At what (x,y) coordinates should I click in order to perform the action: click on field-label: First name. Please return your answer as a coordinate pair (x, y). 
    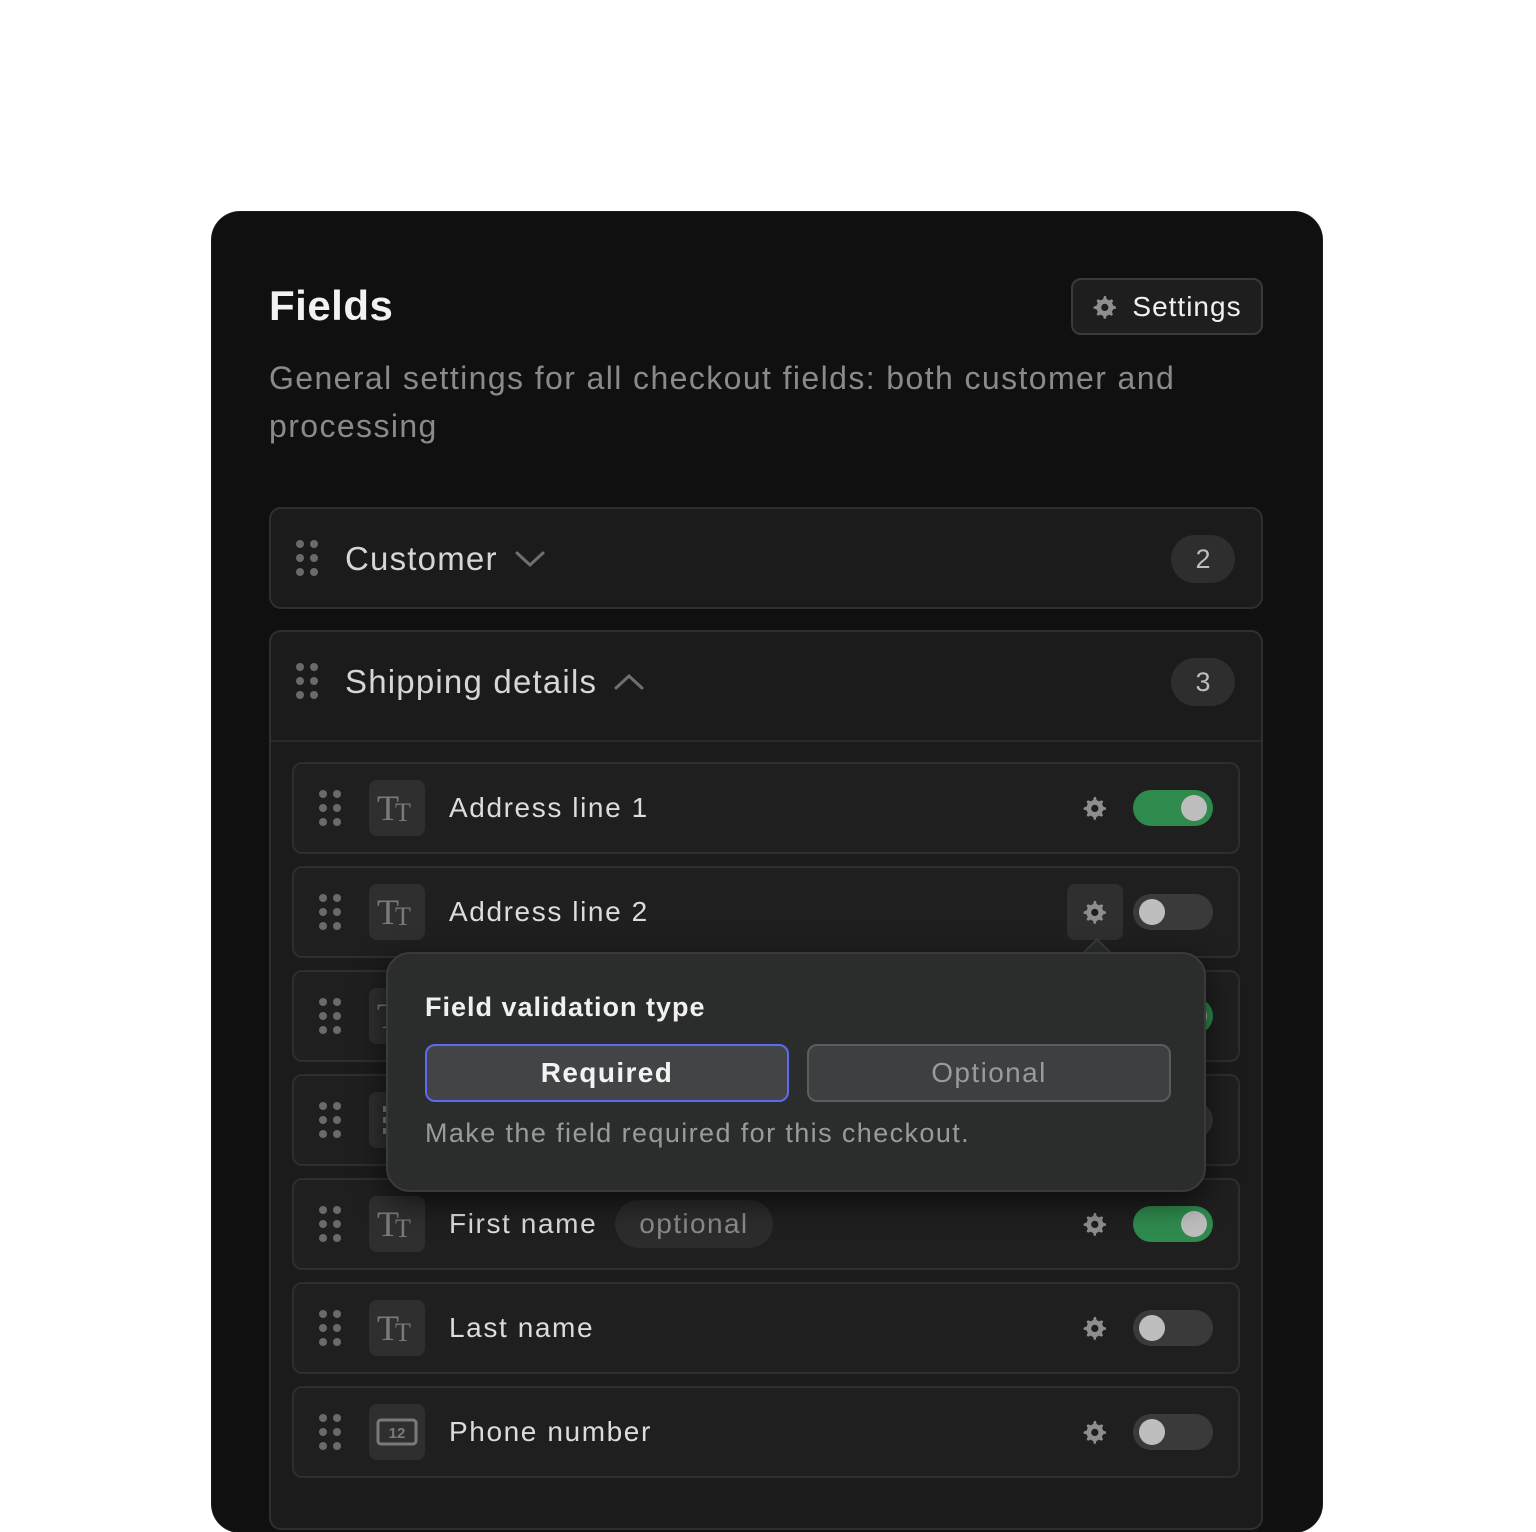
    Looking at the image, I should click on (523, 1223).